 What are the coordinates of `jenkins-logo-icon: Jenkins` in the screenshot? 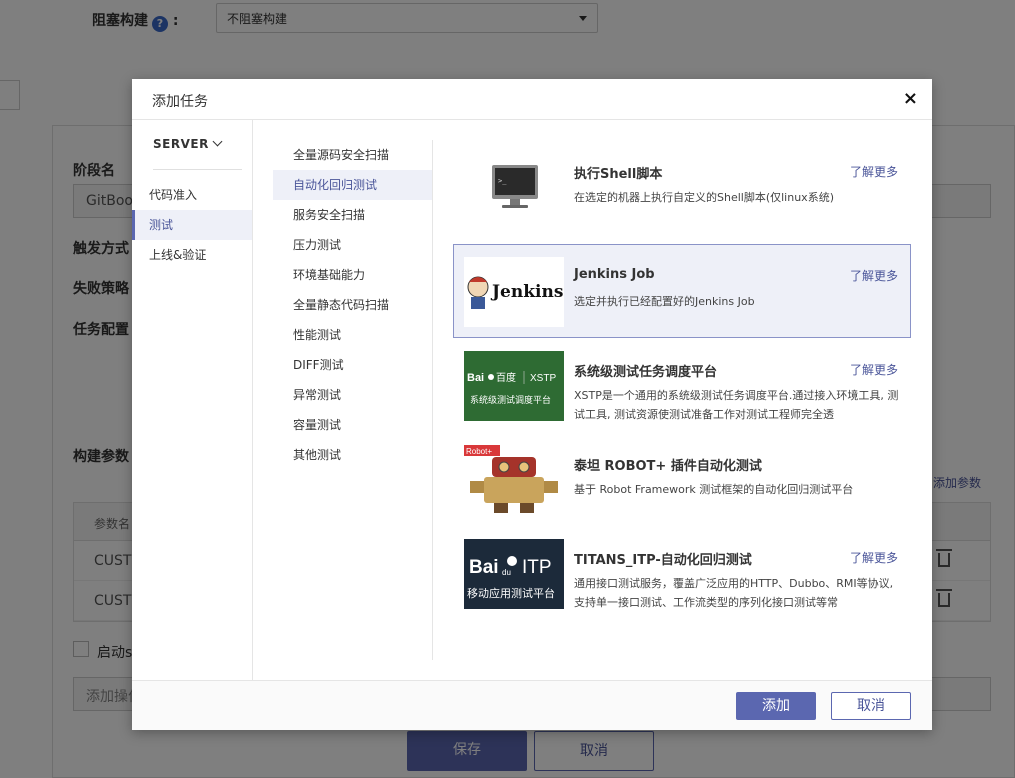 It's located at (514, 292).